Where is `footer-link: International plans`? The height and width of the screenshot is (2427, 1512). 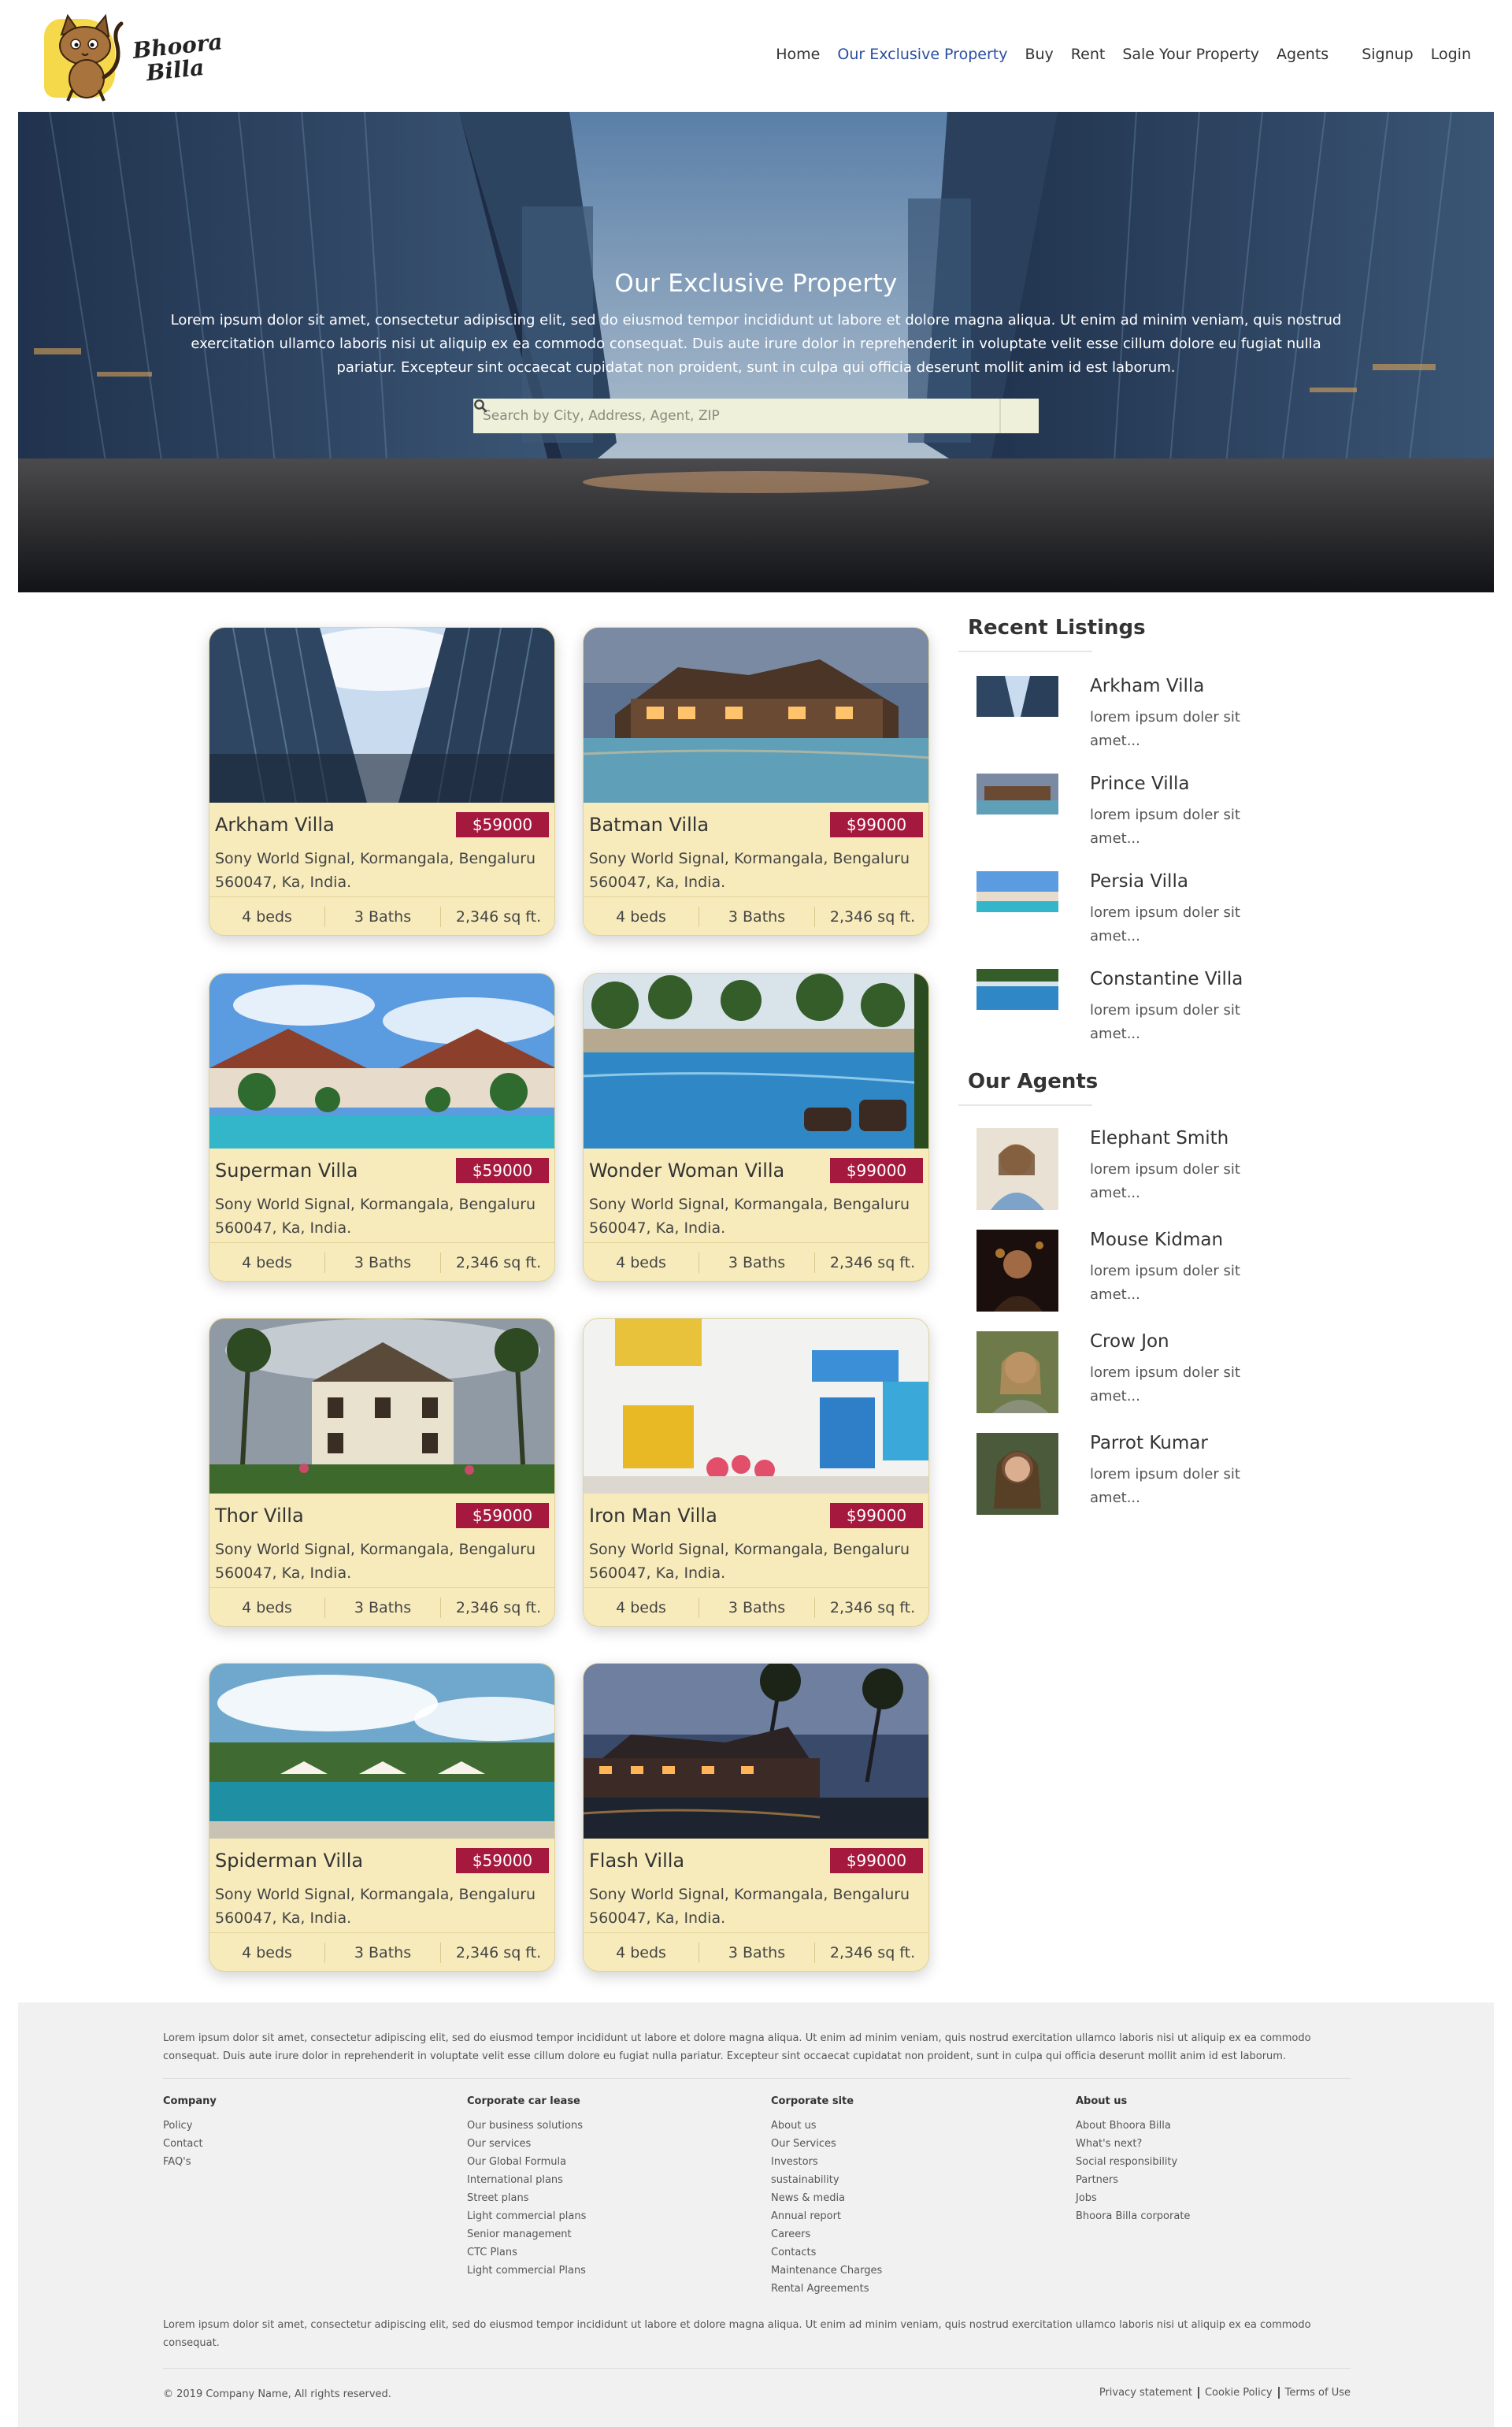
footer-link: International plans is located at coordinates (616, 2180).